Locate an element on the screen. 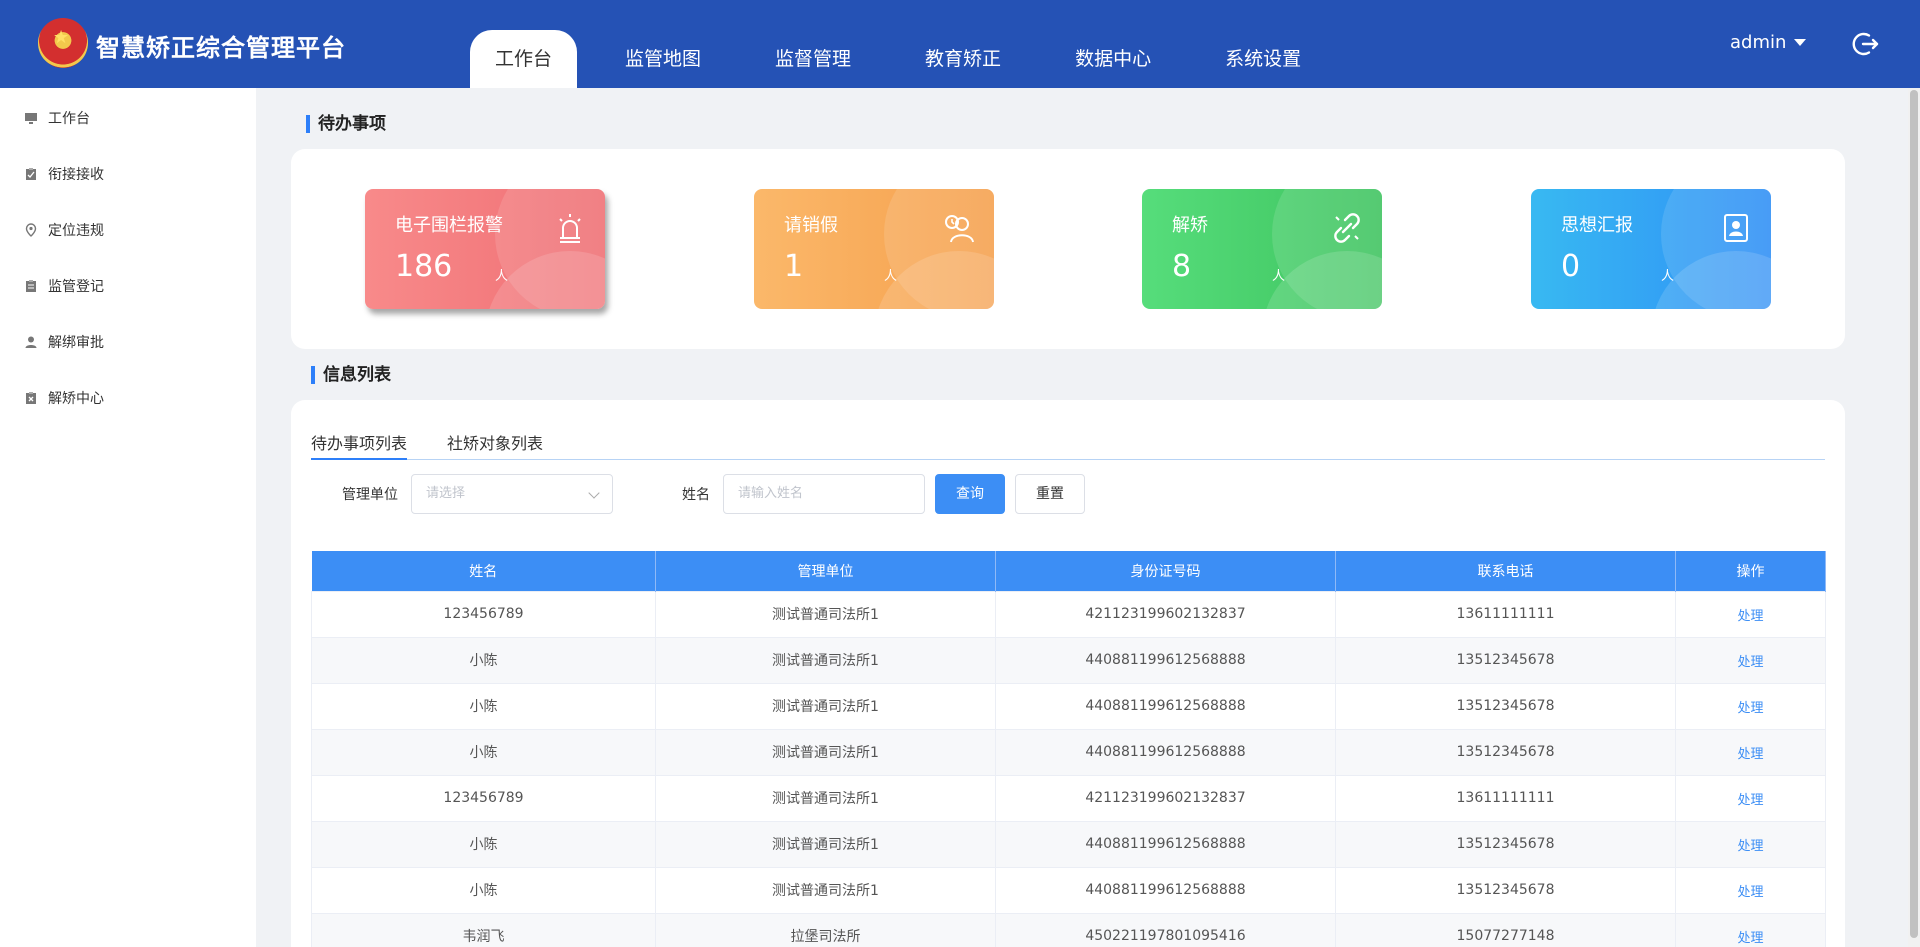  nav-system-settings: 系统设置 is located at coordinates (1263, 59).